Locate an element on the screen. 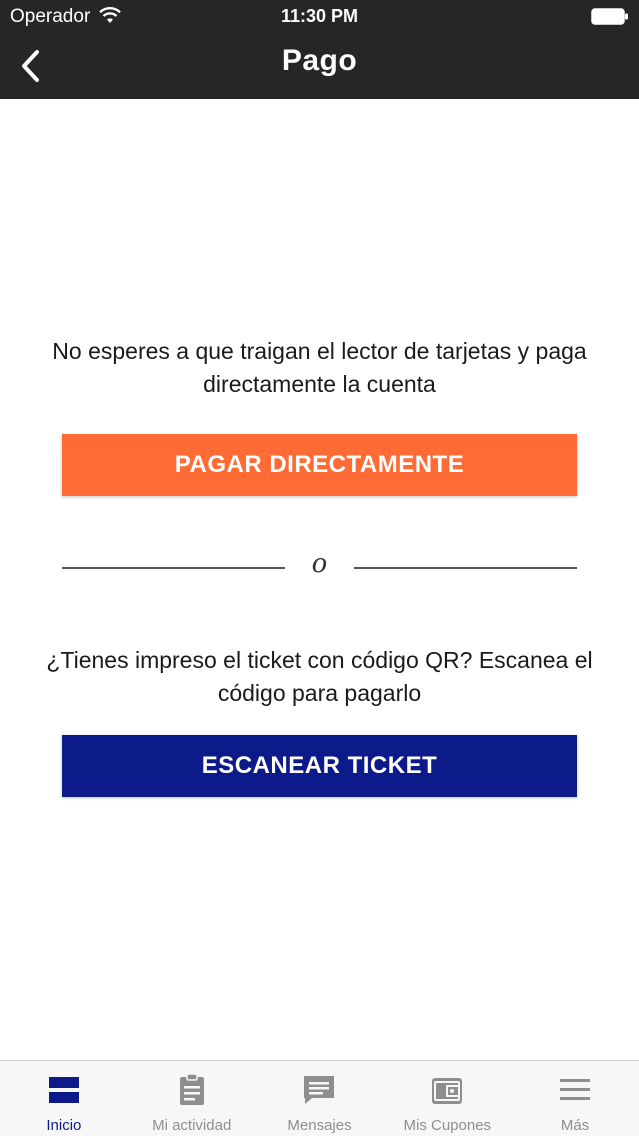 The width and height of the screenshot is (639, 1136). tab-mis-cupones: Mis Cupones is located at coordinates (447, 1098).